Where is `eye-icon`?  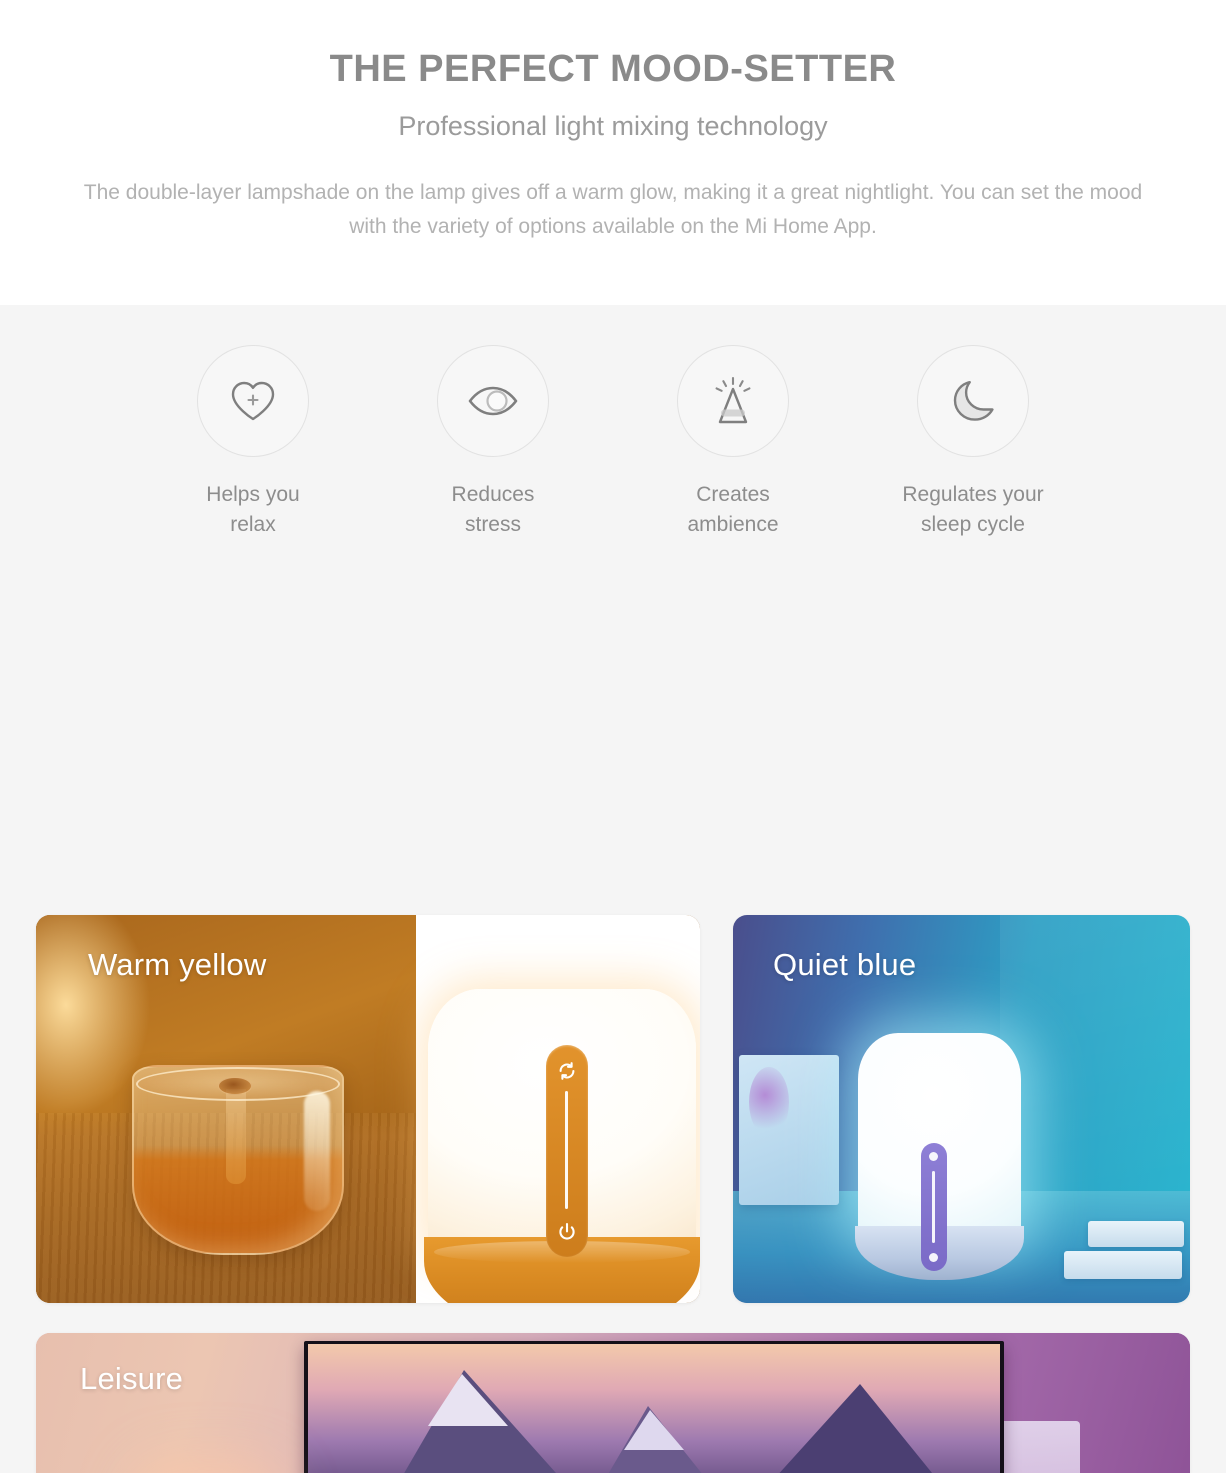
eye-icon is located at coordinates (493, 401).